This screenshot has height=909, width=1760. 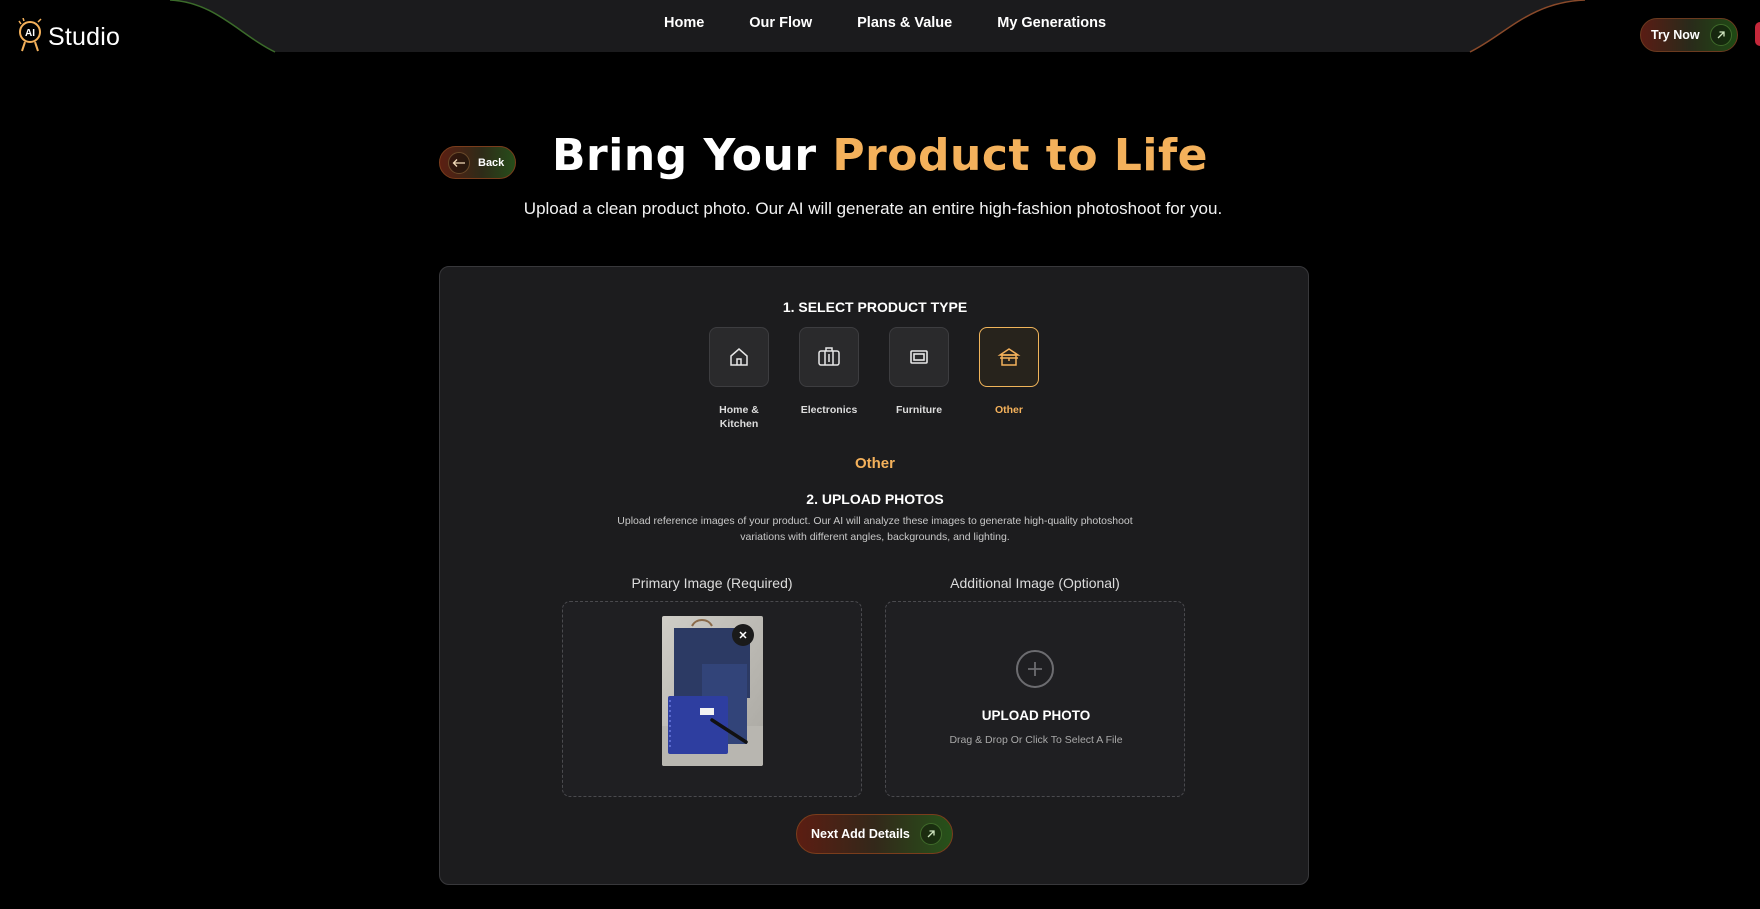 I want to click on upload-photo-title: UPLOAD PHOTO, so click(x=1036, y=715).